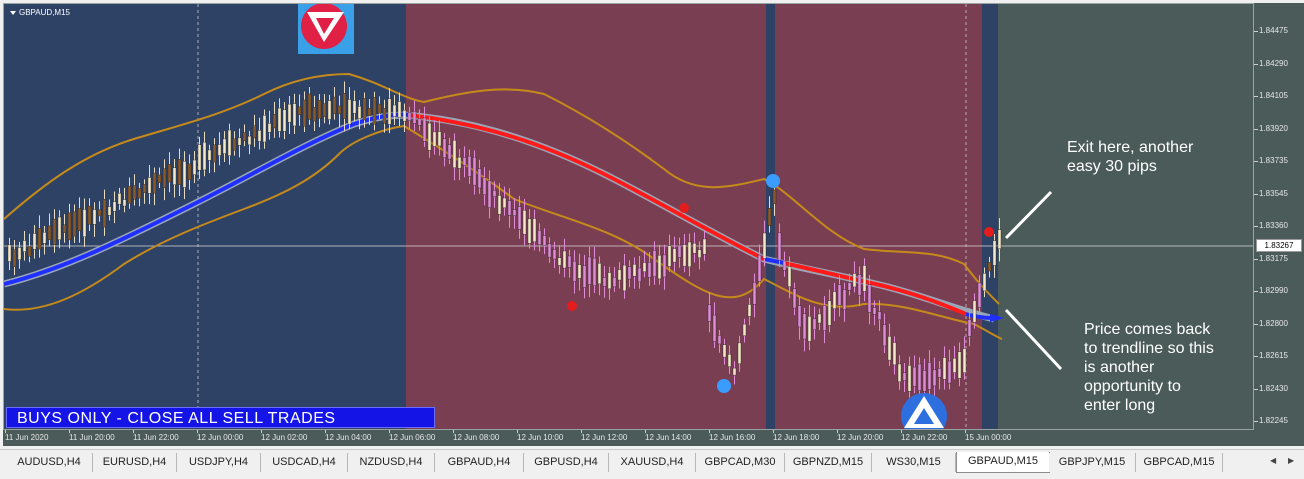 The height and width of the screenshot is (479, 1304). Describe the element at coordinates (1291, 460) in the screenshot. I see `tab-scroll-right-icon: ▶` at that location.